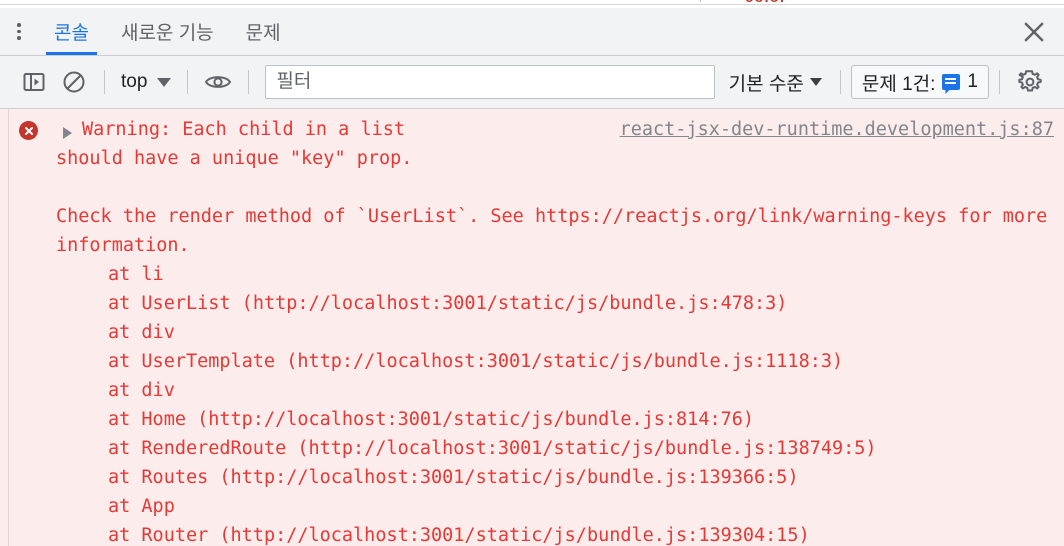  What do you see at coordinates (158, 477) in the screenshot?
I see `stack-frame-label: at Routes` at bounding box center [158, 477].